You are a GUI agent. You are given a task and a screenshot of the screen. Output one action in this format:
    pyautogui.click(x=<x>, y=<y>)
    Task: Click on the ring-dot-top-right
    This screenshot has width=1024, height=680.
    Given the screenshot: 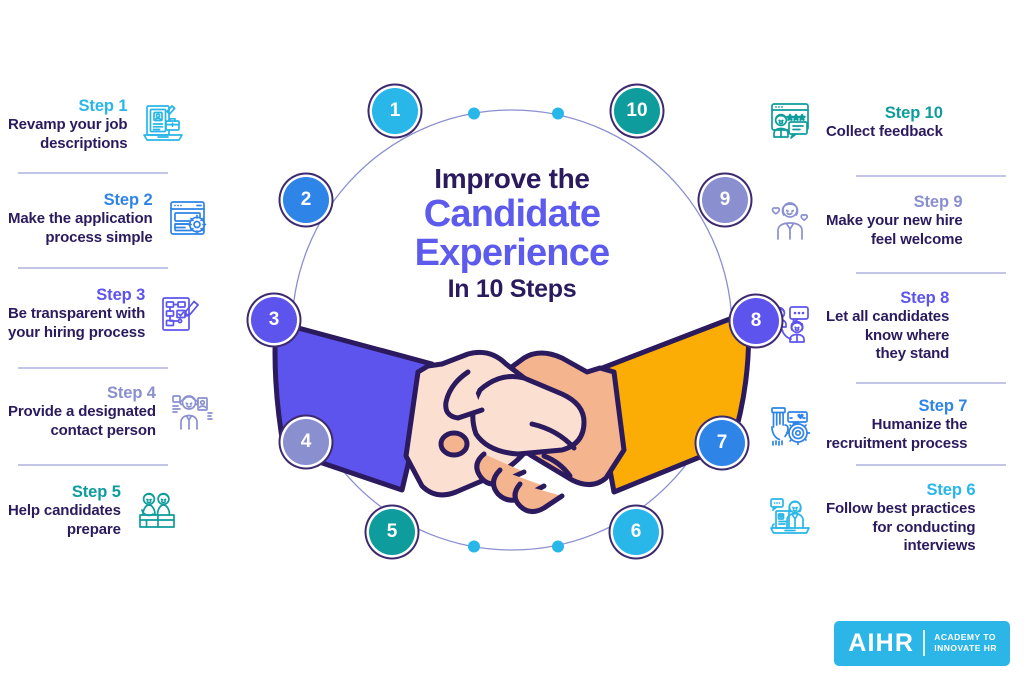 What is the action you would take?
    pyautogui.click(x=558, y=113)
    